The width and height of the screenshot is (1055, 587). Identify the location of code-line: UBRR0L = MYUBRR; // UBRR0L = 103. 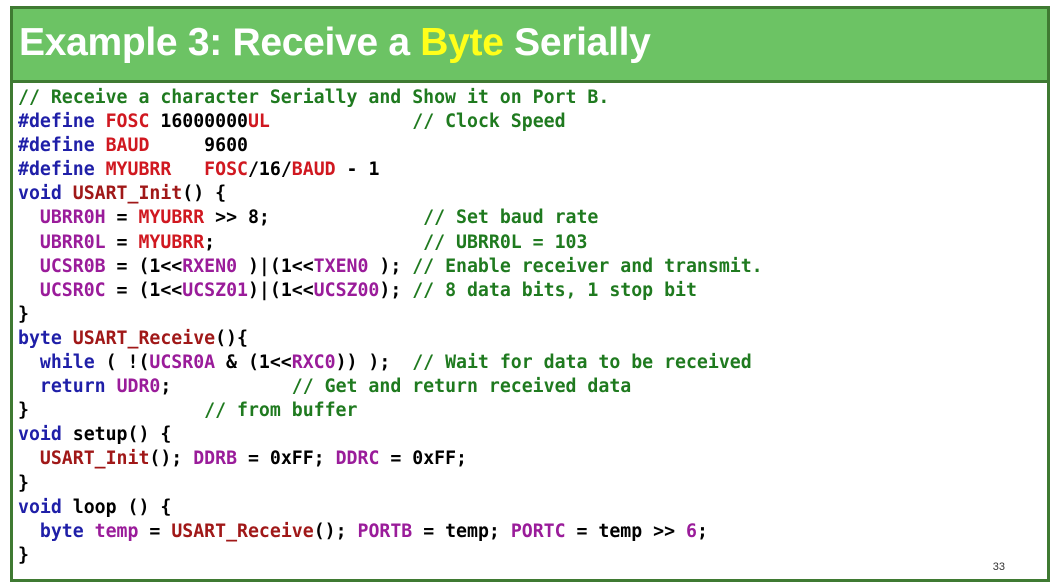
(390, 243).